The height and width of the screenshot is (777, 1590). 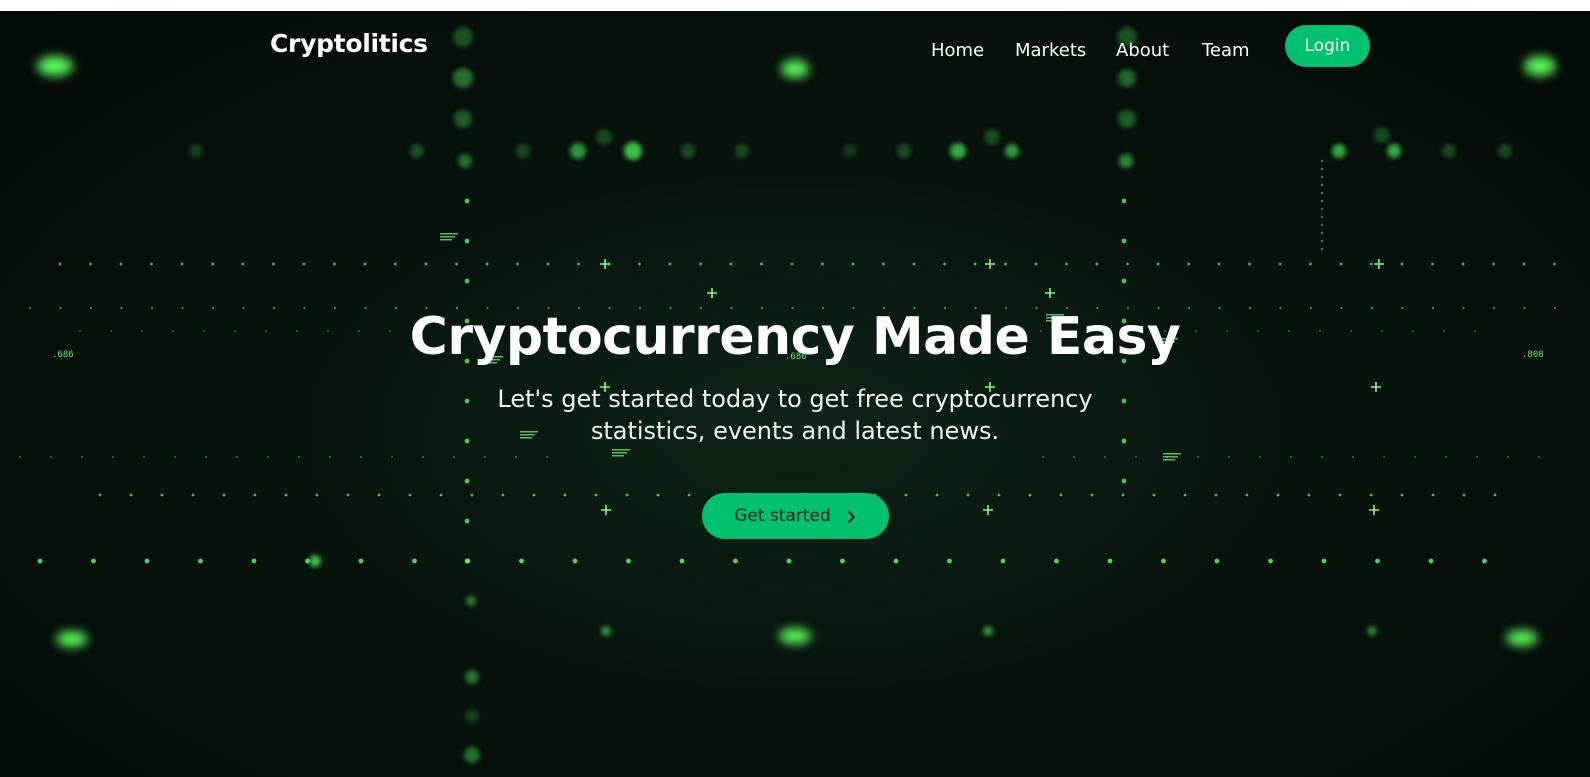 What do you see at coordinates (1226, 51) in the screenshot?
I see `nav-team: Team` at bounding box center [1226, 51].